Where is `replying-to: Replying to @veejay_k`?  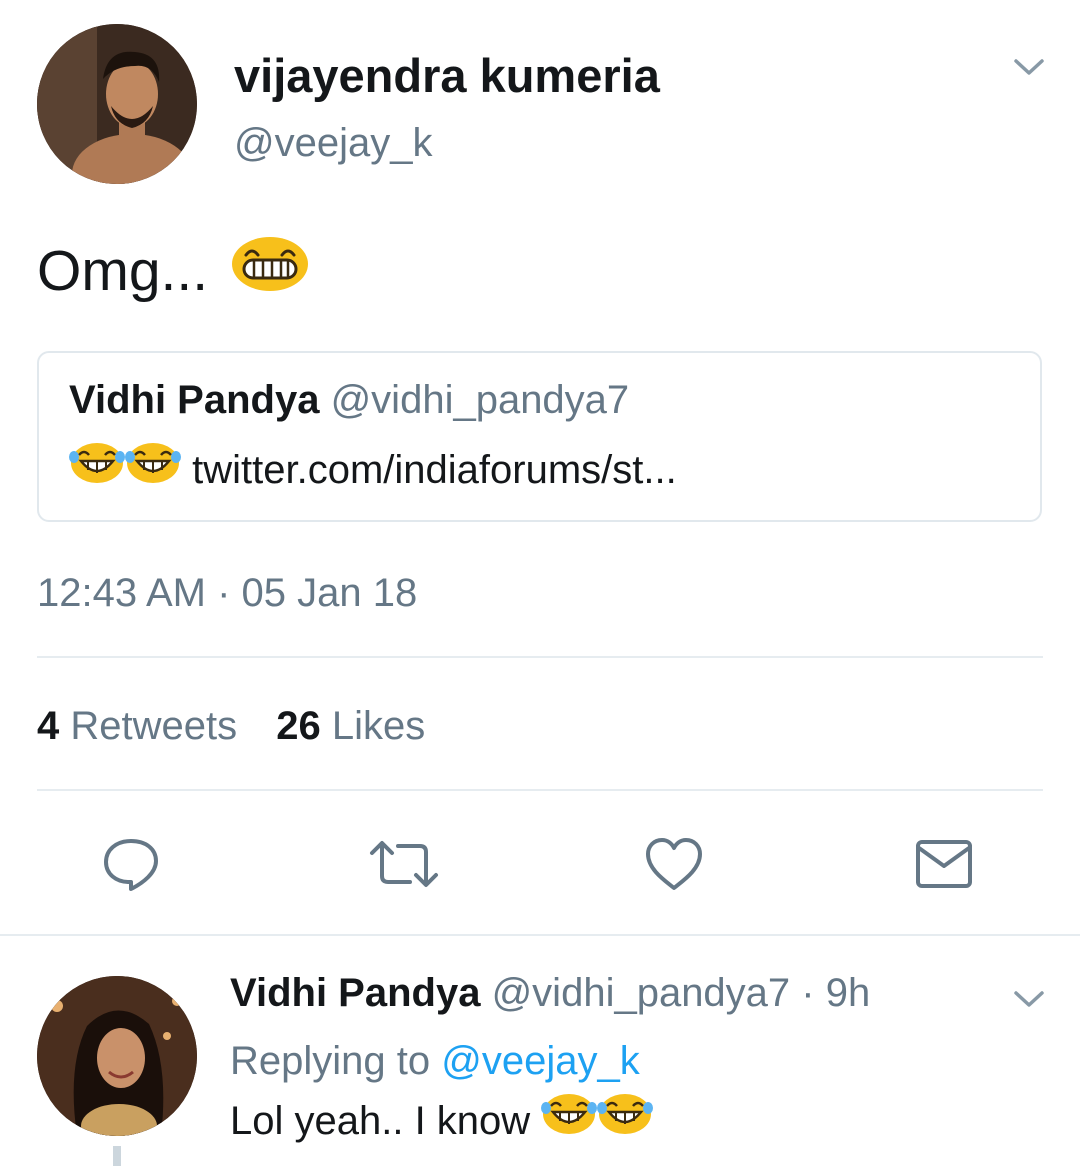 replying-to: Replying to @veejay_k is located at coordinates (435, 1061).